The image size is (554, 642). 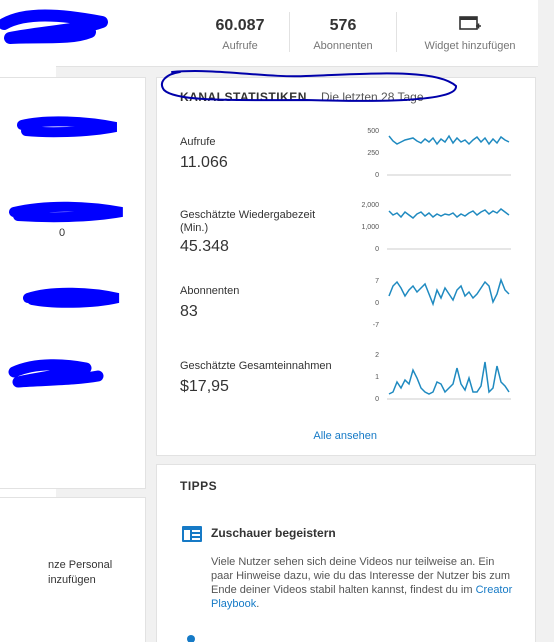 What do you see at coordinates (443, 226) in the screenshot?
I see `sparkline-watchtime: 2,000 1,000 0` at bounding box center [443, 226].